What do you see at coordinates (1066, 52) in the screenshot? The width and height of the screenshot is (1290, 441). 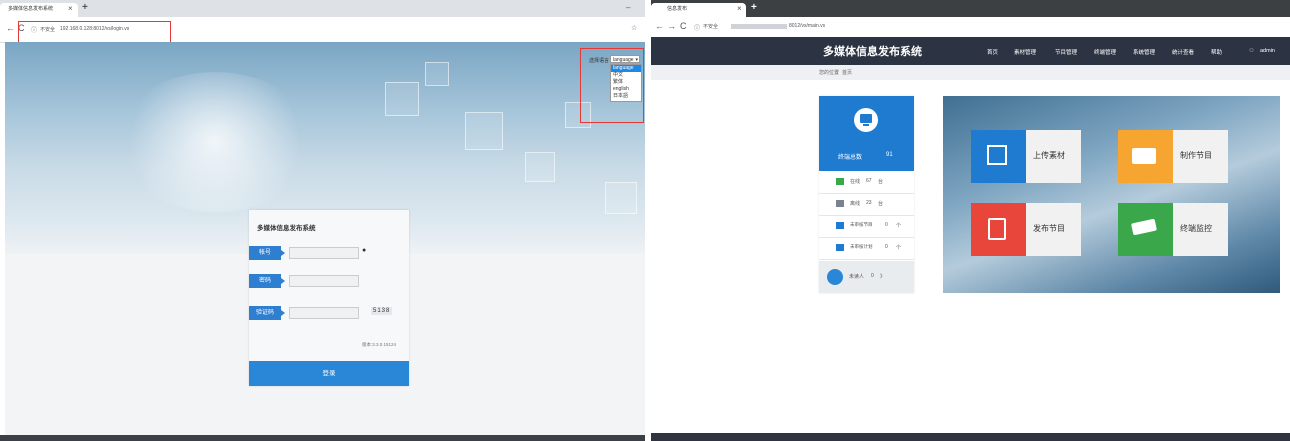 I see `nav-programs: 节目管理` at bounding box center [1066, 52].